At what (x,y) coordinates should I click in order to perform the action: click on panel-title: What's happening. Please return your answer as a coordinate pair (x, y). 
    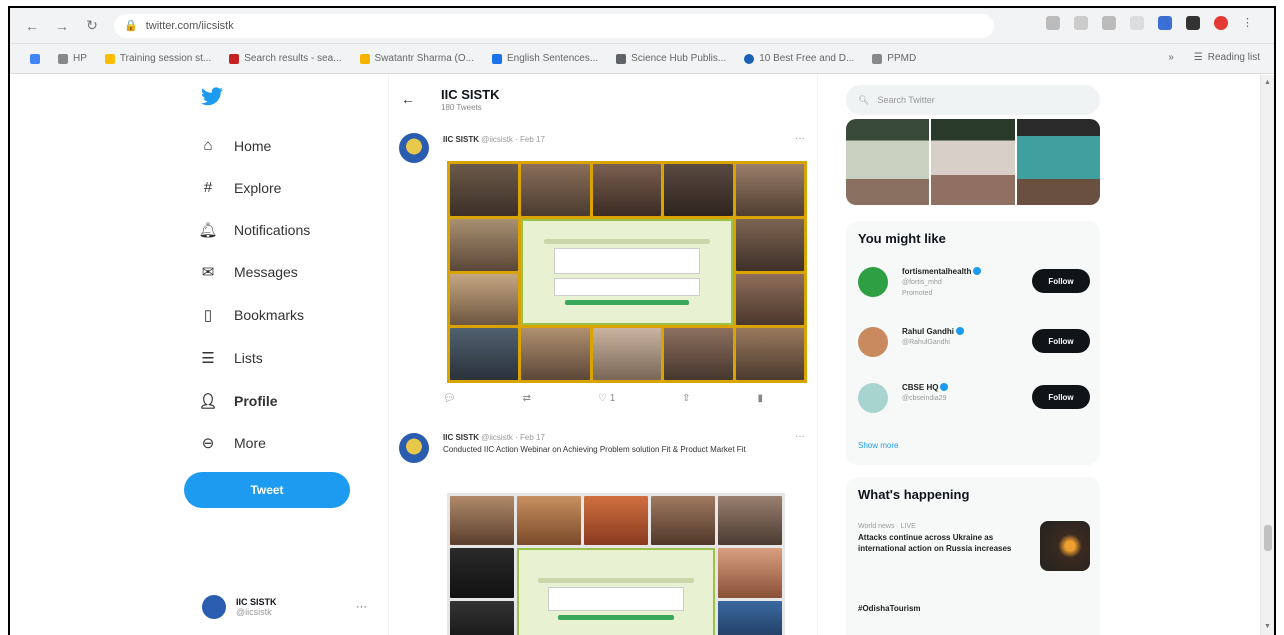
    Looking at the image, I should click on (914, 494).